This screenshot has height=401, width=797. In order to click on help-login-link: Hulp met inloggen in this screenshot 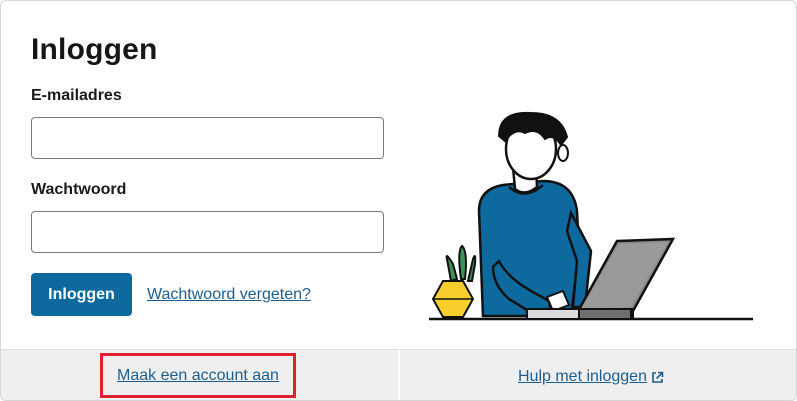, I will do `click(591, 377)`.